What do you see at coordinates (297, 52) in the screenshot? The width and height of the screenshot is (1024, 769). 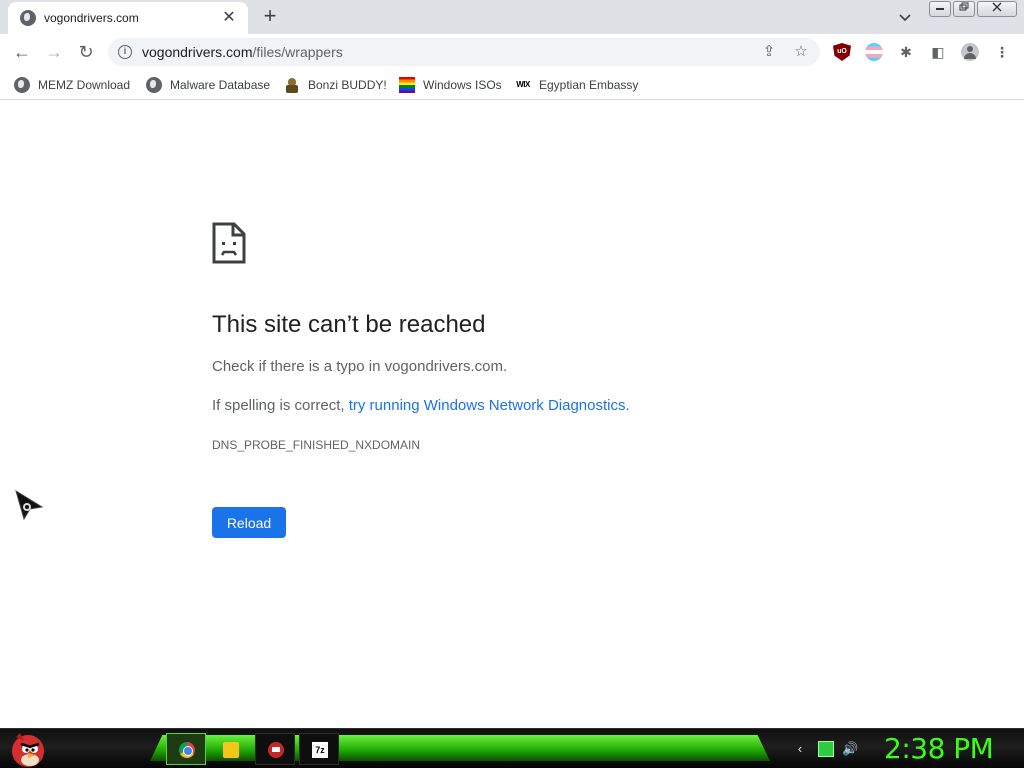 I see `url-path: /files/wrappers` at bounding box center [297, 52].